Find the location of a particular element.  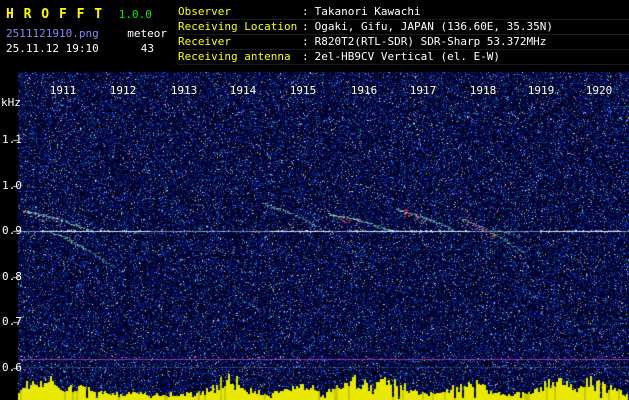

file-row: 2511121910.png meteor is located at coordinates (89, 33).